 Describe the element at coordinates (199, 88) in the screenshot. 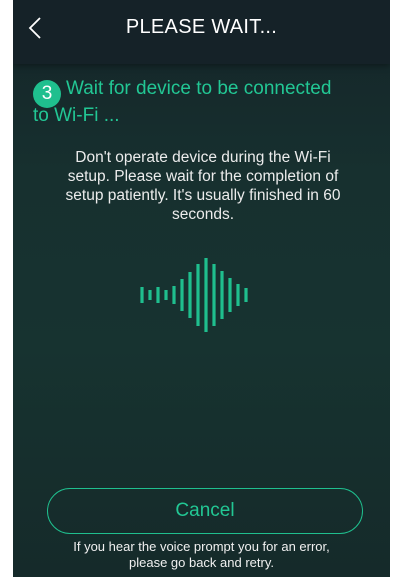

I see `step-title-line1: Wait for device to be connected` at that location.